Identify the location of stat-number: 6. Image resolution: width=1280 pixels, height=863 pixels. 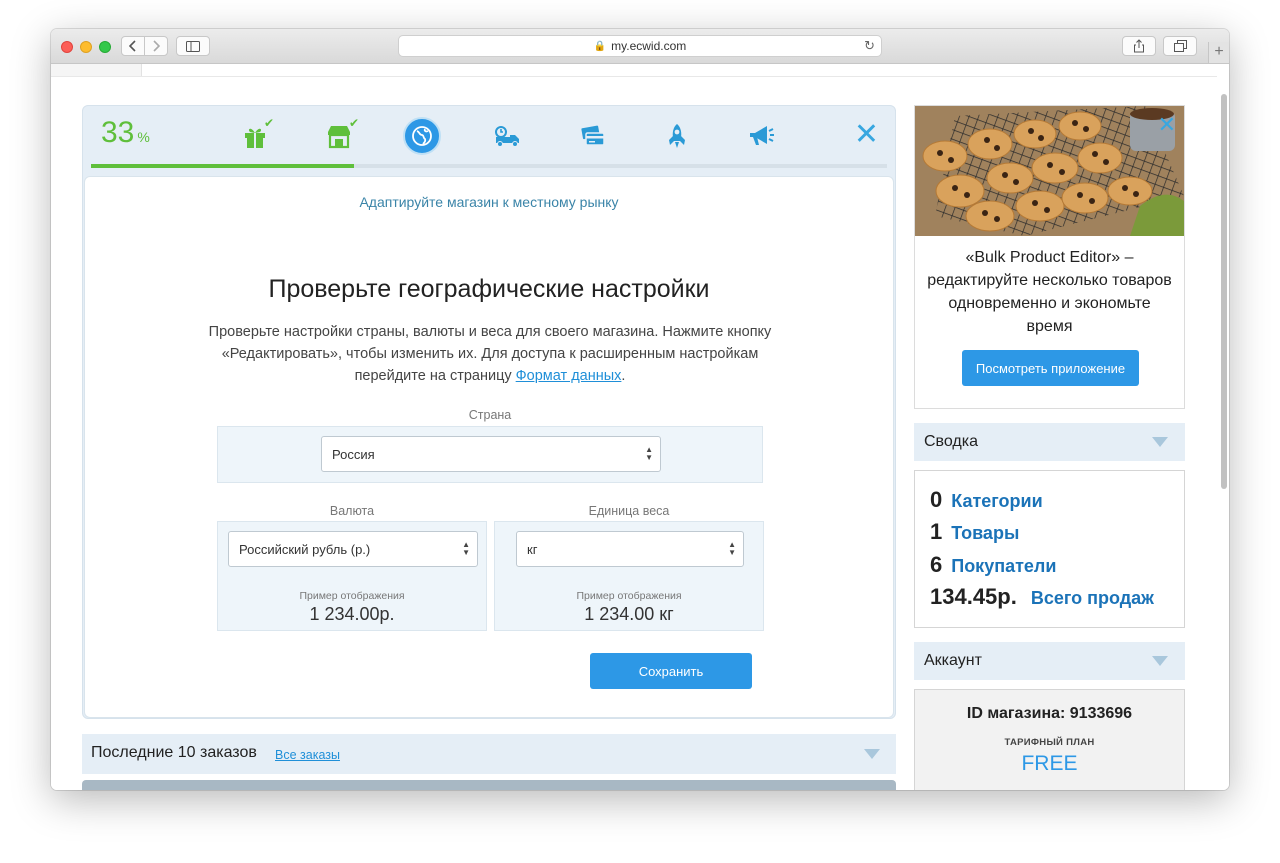
(936, 564).